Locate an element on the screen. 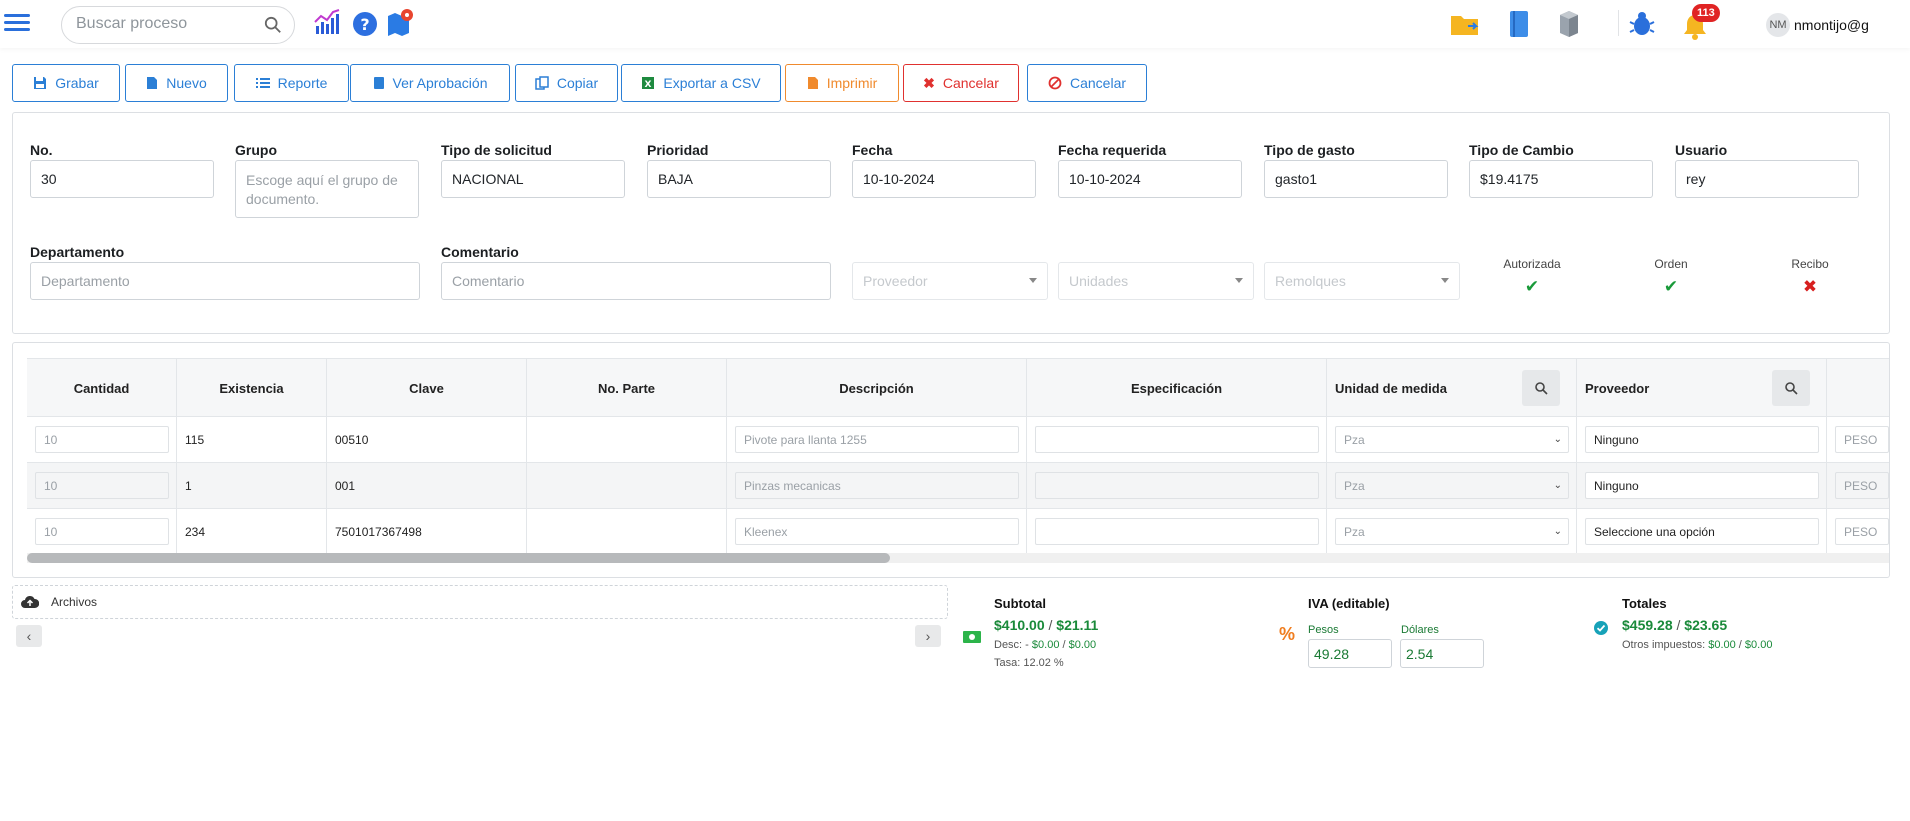  descripcion-input: Pinzas mecanicas is located at coordinates (877, 485).